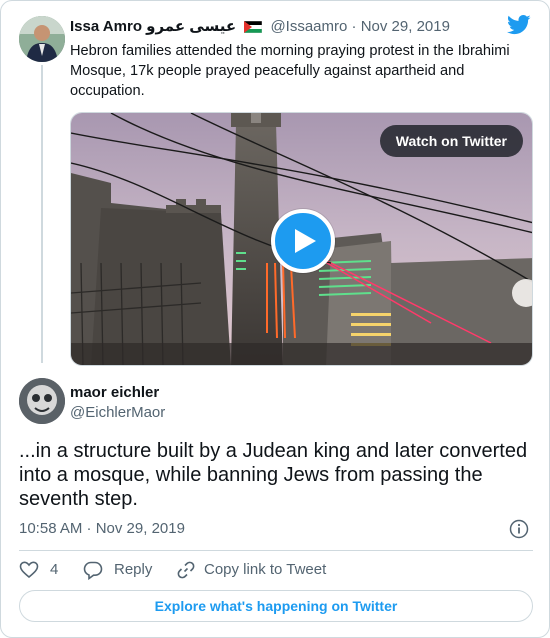 Image resolution: width=550 pixels, height=638 pixels. I want to click on copy-link-action: Copy link to Tweet, so click(256, 570).